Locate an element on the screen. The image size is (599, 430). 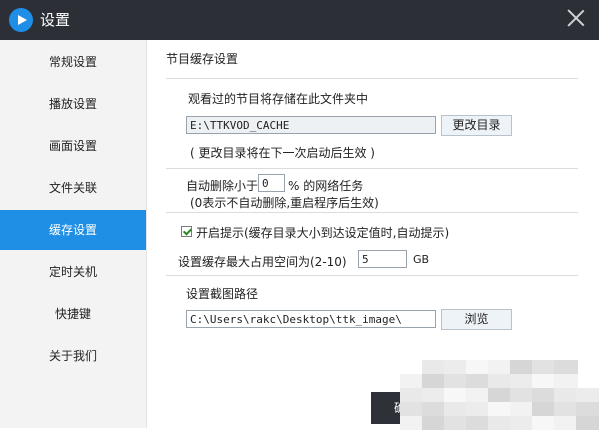
sidebar-item-cache: 缓存设置 is located at coordinates (73, 230).